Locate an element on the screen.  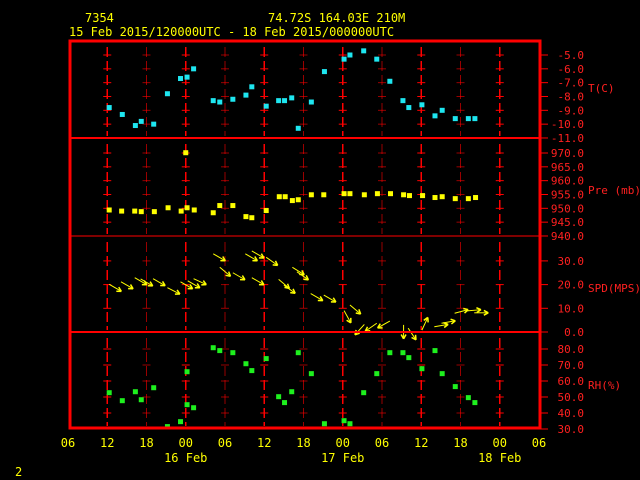
y-tick-label: 80.0 is located at coordinates (571, 349).